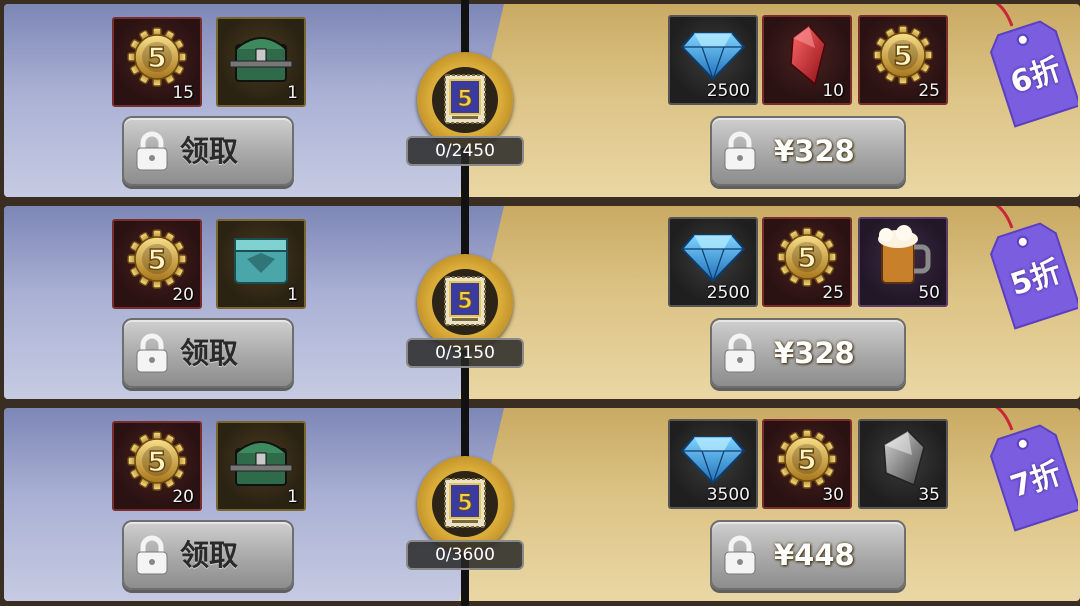 The width and height of the screenshot is (1080, 606). I want to click on reward-count: 30, so click(833, 495).